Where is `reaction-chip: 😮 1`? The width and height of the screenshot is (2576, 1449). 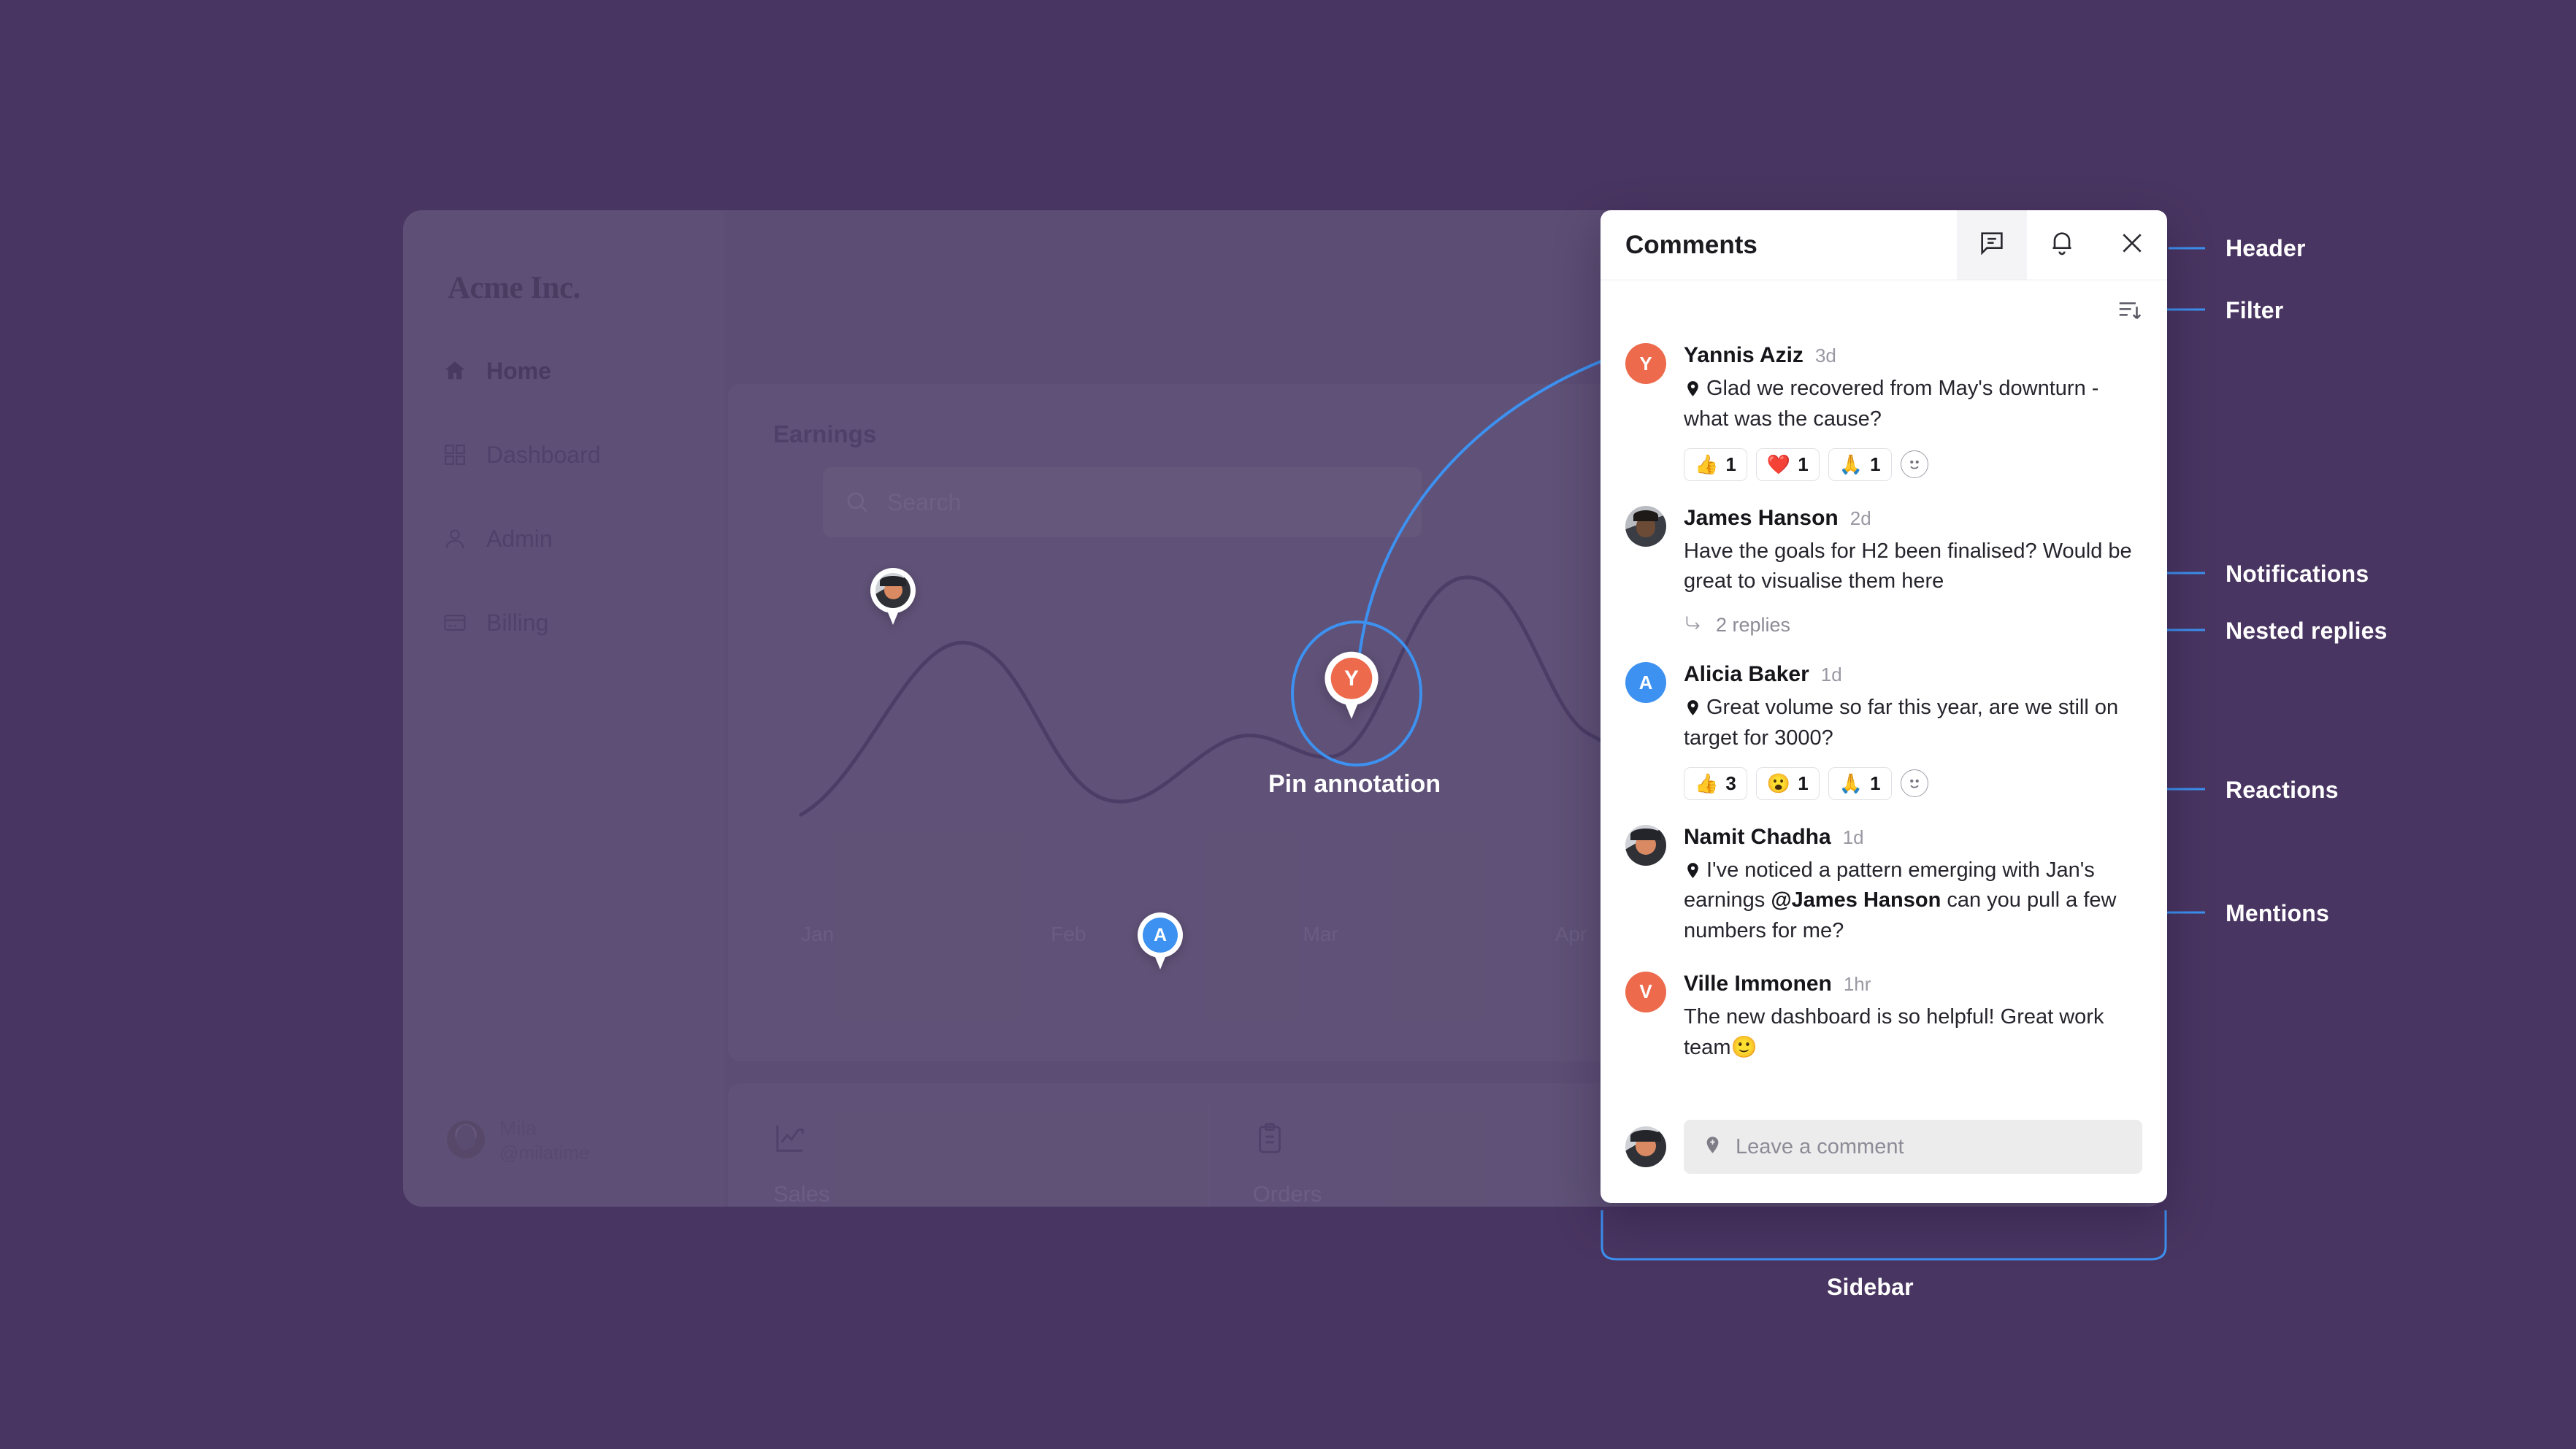 reaction-chip: 😮 1 is located at coordinates (1787, 783).